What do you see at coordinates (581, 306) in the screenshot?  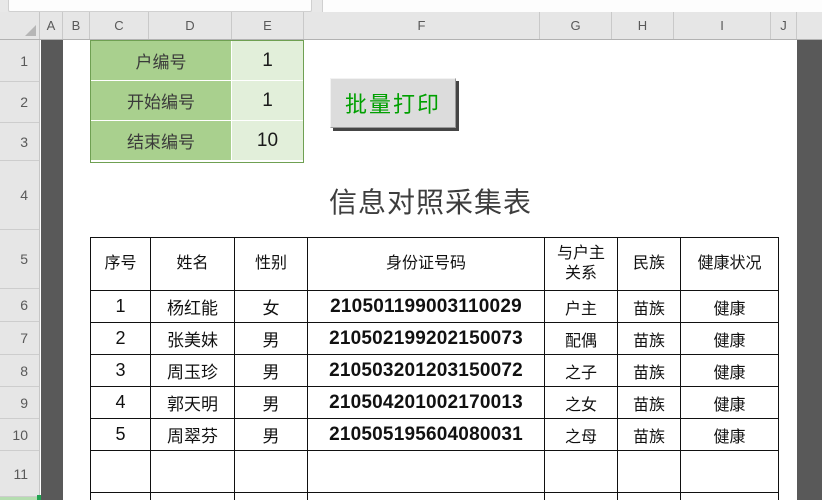 I see `table-cell: 户主` at bounding box center [581, 306].